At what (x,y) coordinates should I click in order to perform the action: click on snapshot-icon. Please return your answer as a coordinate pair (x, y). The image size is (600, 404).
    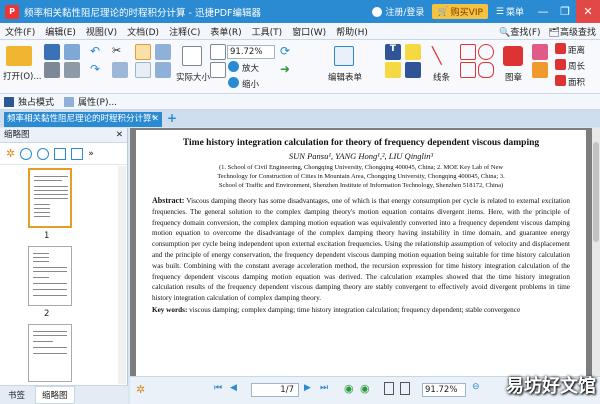
    Looking at the image, I should click on (163, 52).